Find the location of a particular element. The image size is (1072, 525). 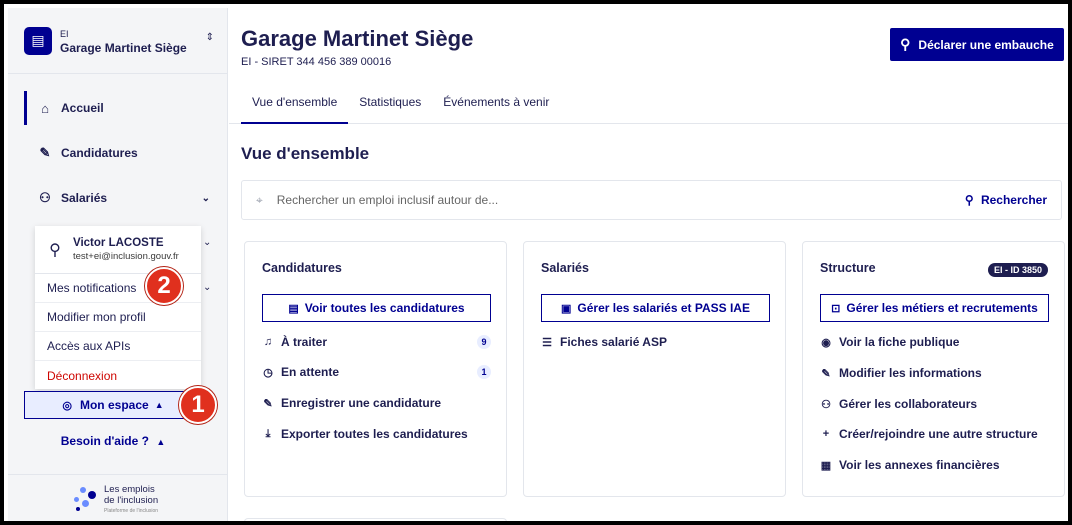

my-space-button: ◎ Mon espace ▲ is located at coordinates (113, 405).